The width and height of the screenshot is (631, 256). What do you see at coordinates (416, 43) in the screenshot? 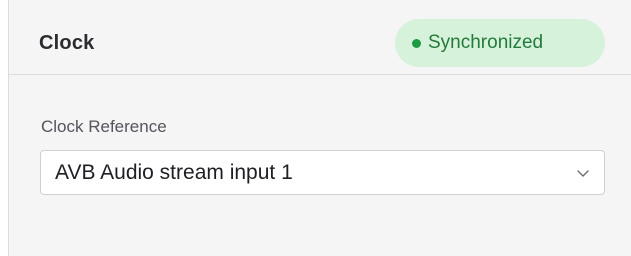
I see `status-dot-icon` at bounding box center [416, 43].